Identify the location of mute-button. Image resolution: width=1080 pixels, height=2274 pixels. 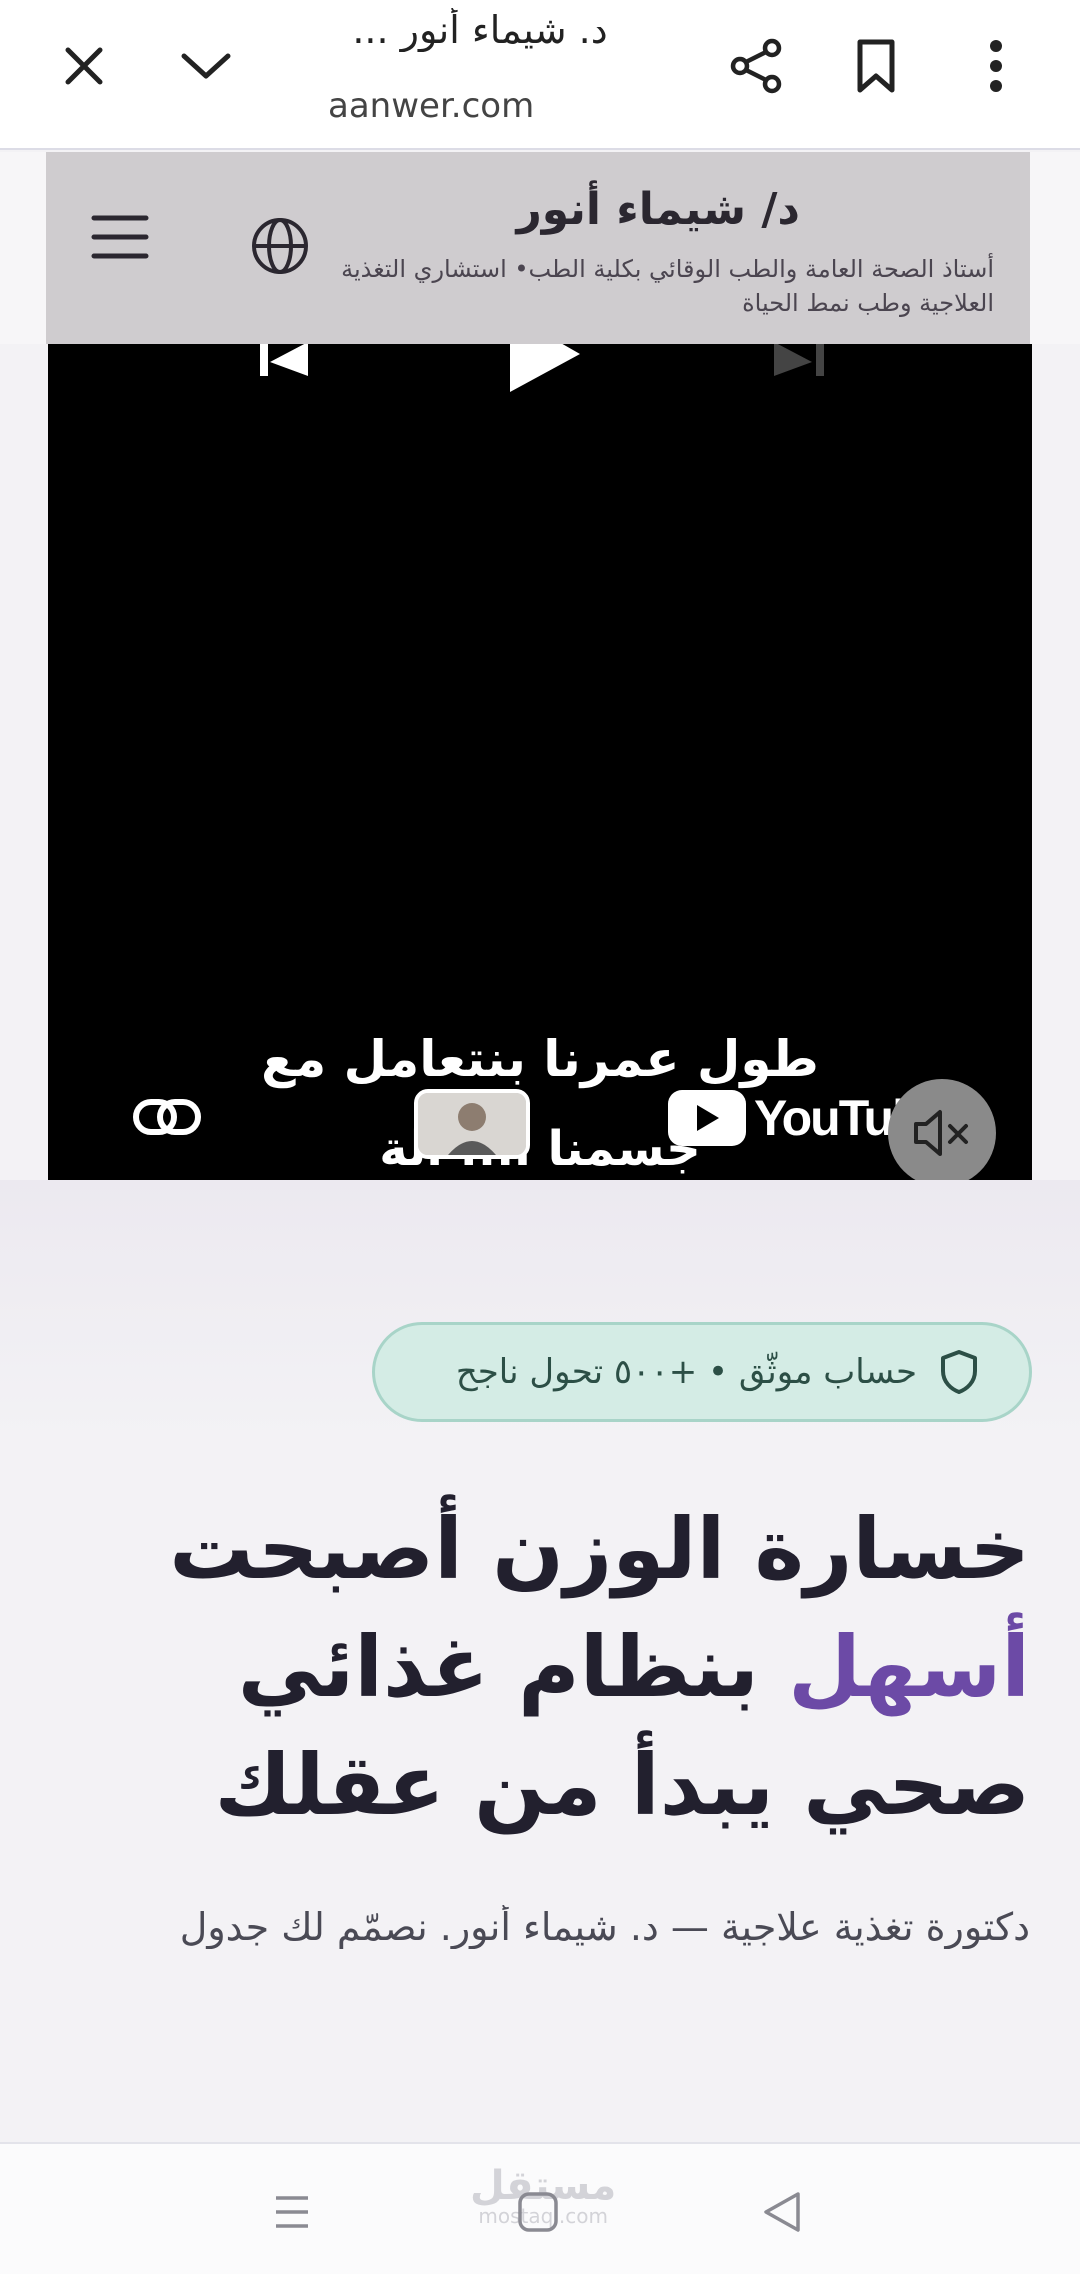
(942, 1133).